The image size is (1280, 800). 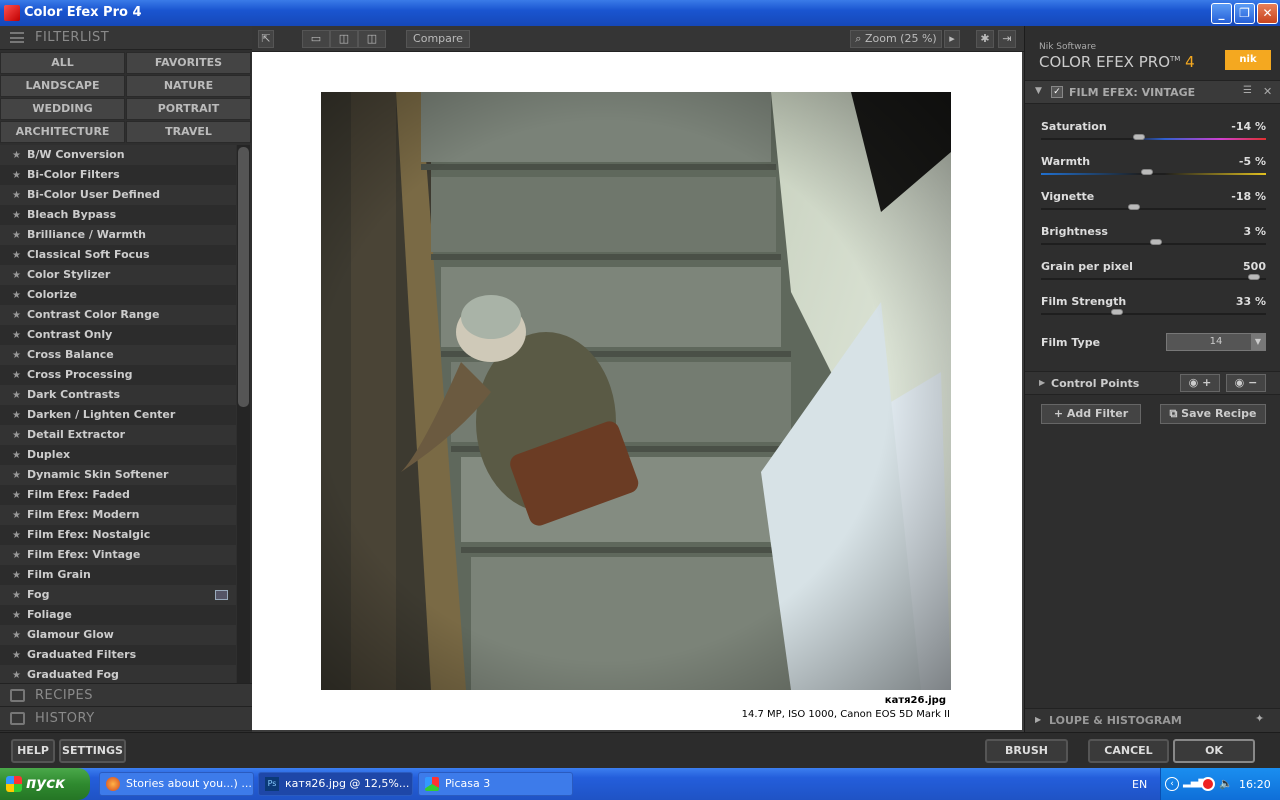 I want to click on filter-item: ★ Bi-Color Filters, so click(x=118, y=175).